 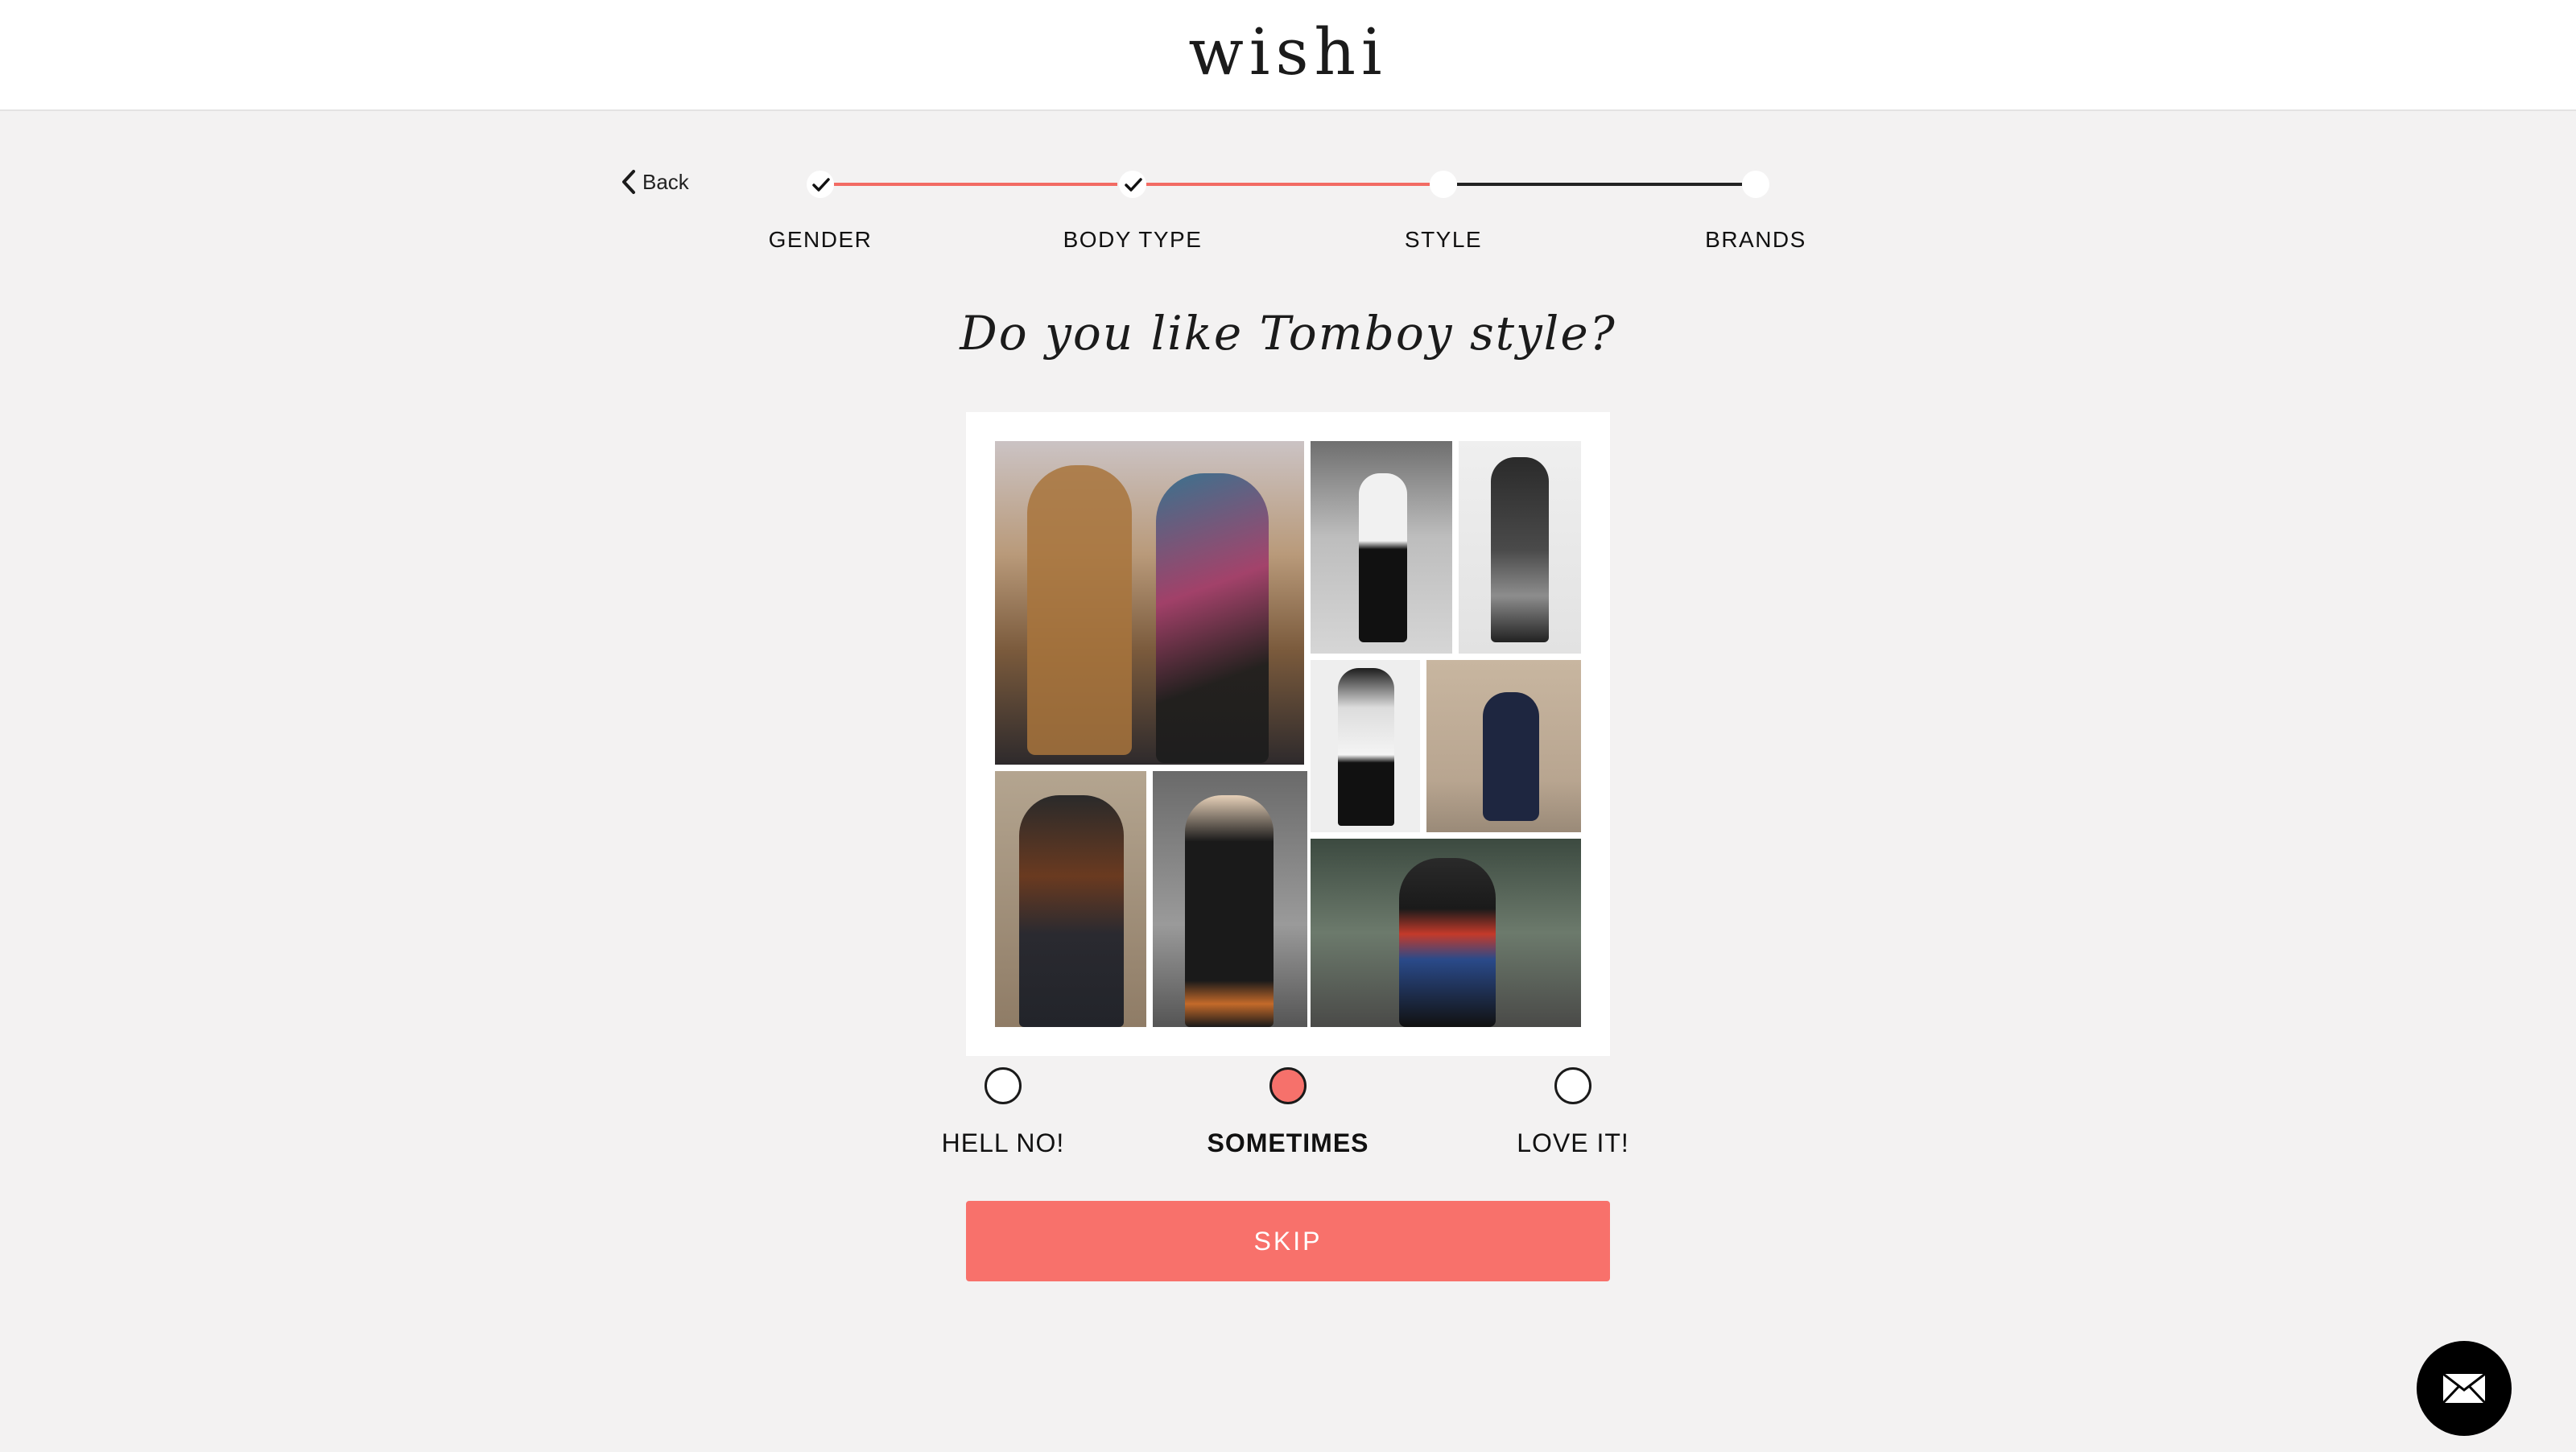 What do you see at coordinates (1132, 240) in the screenshot?
I see `step-label-body-type: BODY TYPE` at bounding box center [1132, 240].